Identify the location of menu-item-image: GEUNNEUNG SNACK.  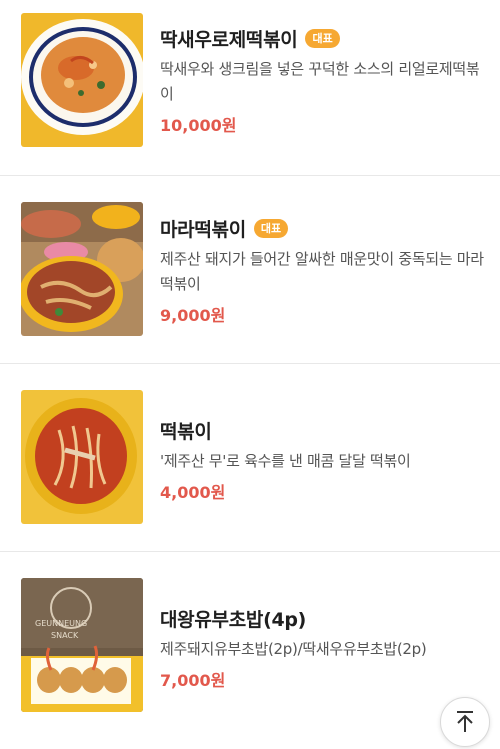
(82, 645).